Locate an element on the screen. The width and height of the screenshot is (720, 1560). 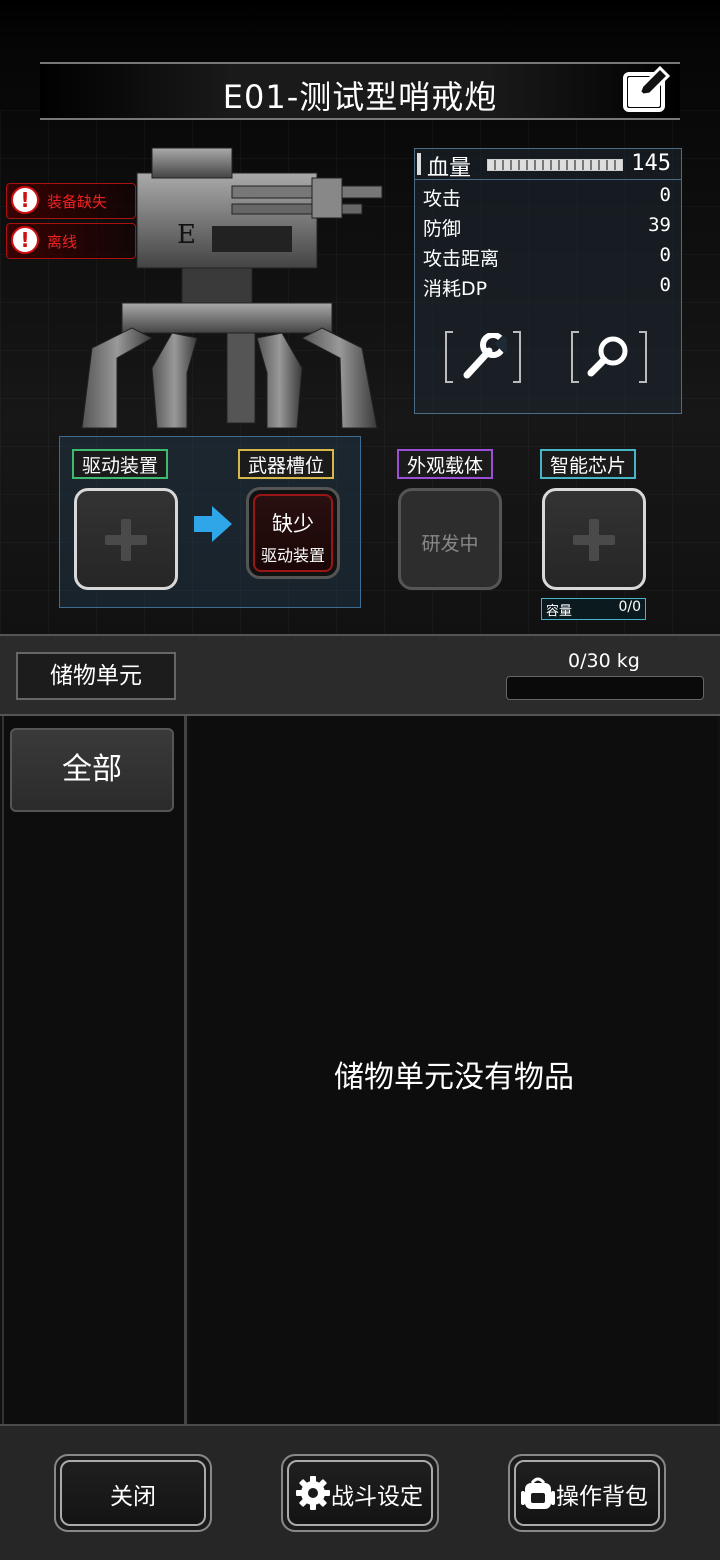
hp-bar is located at coordinates (555, 165).